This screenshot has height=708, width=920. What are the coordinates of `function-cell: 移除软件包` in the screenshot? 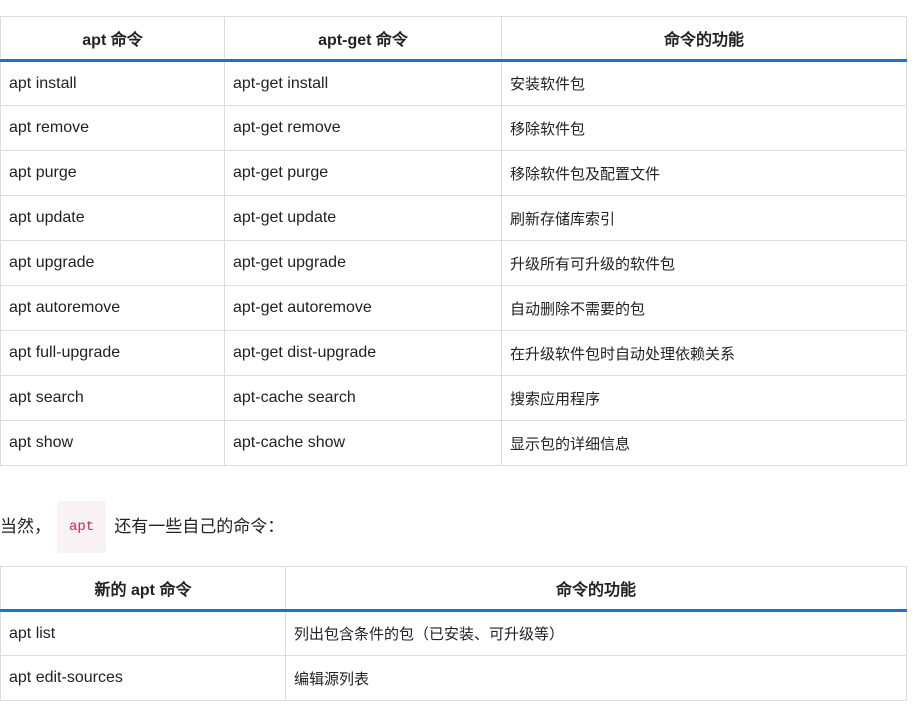 It's located at (704, 128).